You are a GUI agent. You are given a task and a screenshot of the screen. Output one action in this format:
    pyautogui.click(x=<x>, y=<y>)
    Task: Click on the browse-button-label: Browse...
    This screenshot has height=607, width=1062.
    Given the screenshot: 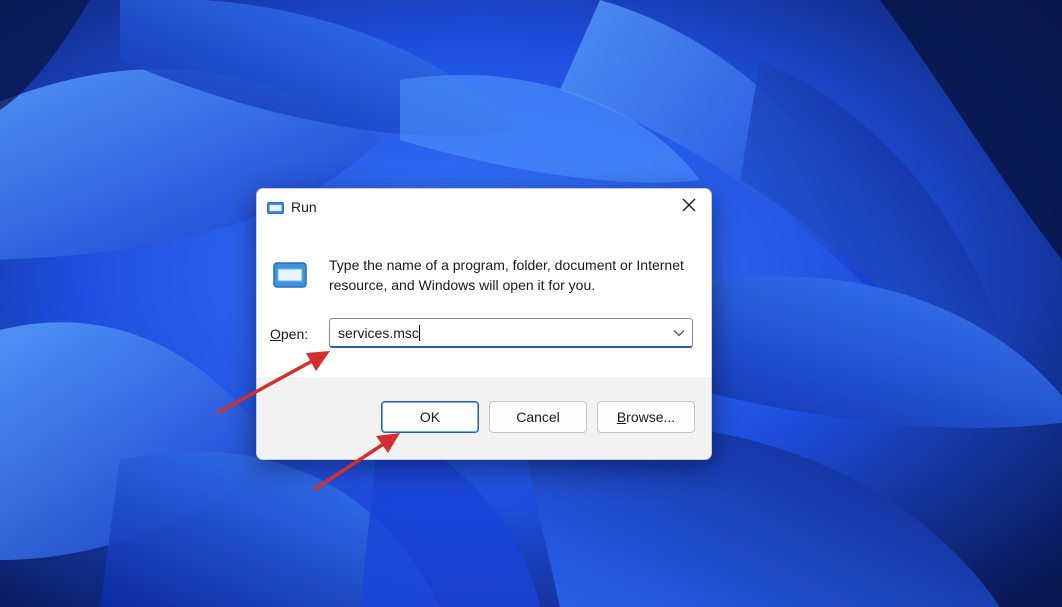 What is the action you would take?
    pyautogui.click(x=646, y=417)
    